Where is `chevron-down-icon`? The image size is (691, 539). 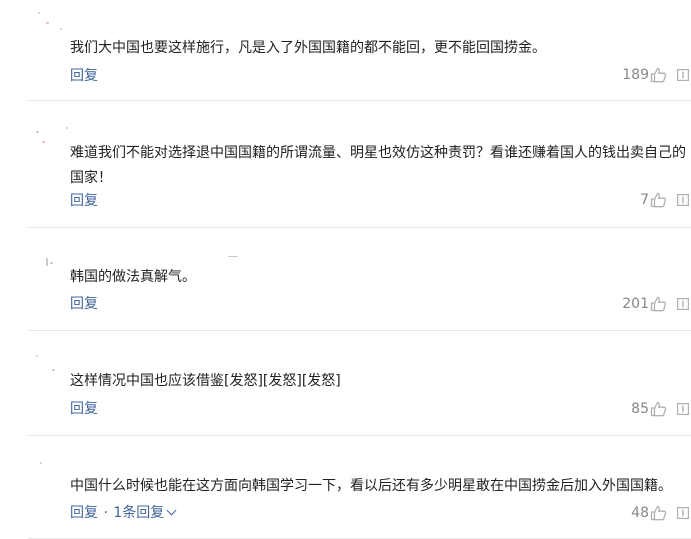 chevron-down-icon is located at coordinates (171, 510).